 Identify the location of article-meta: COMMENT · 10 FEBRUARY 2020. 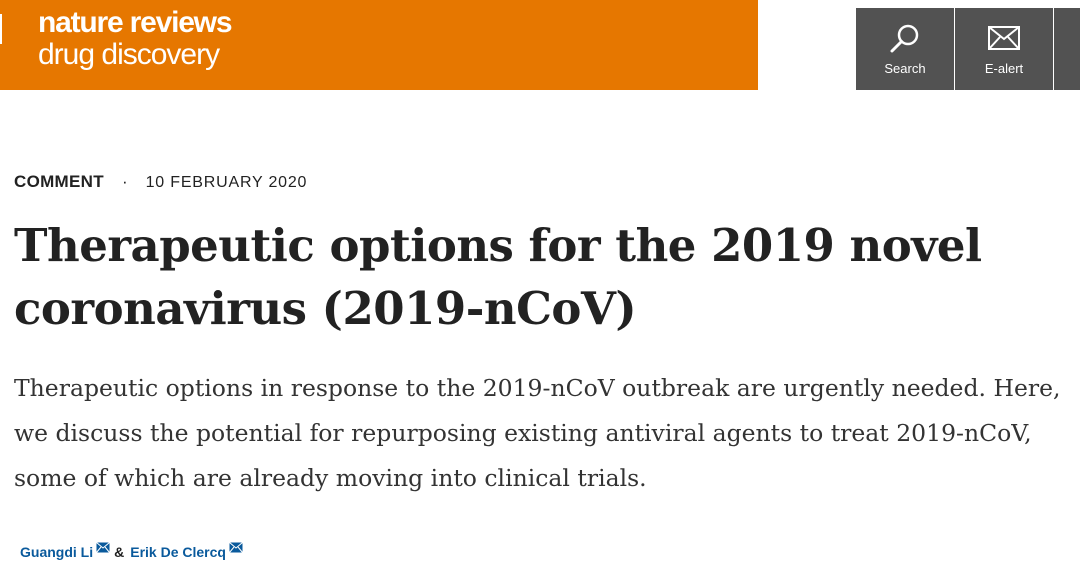
(160, 182).